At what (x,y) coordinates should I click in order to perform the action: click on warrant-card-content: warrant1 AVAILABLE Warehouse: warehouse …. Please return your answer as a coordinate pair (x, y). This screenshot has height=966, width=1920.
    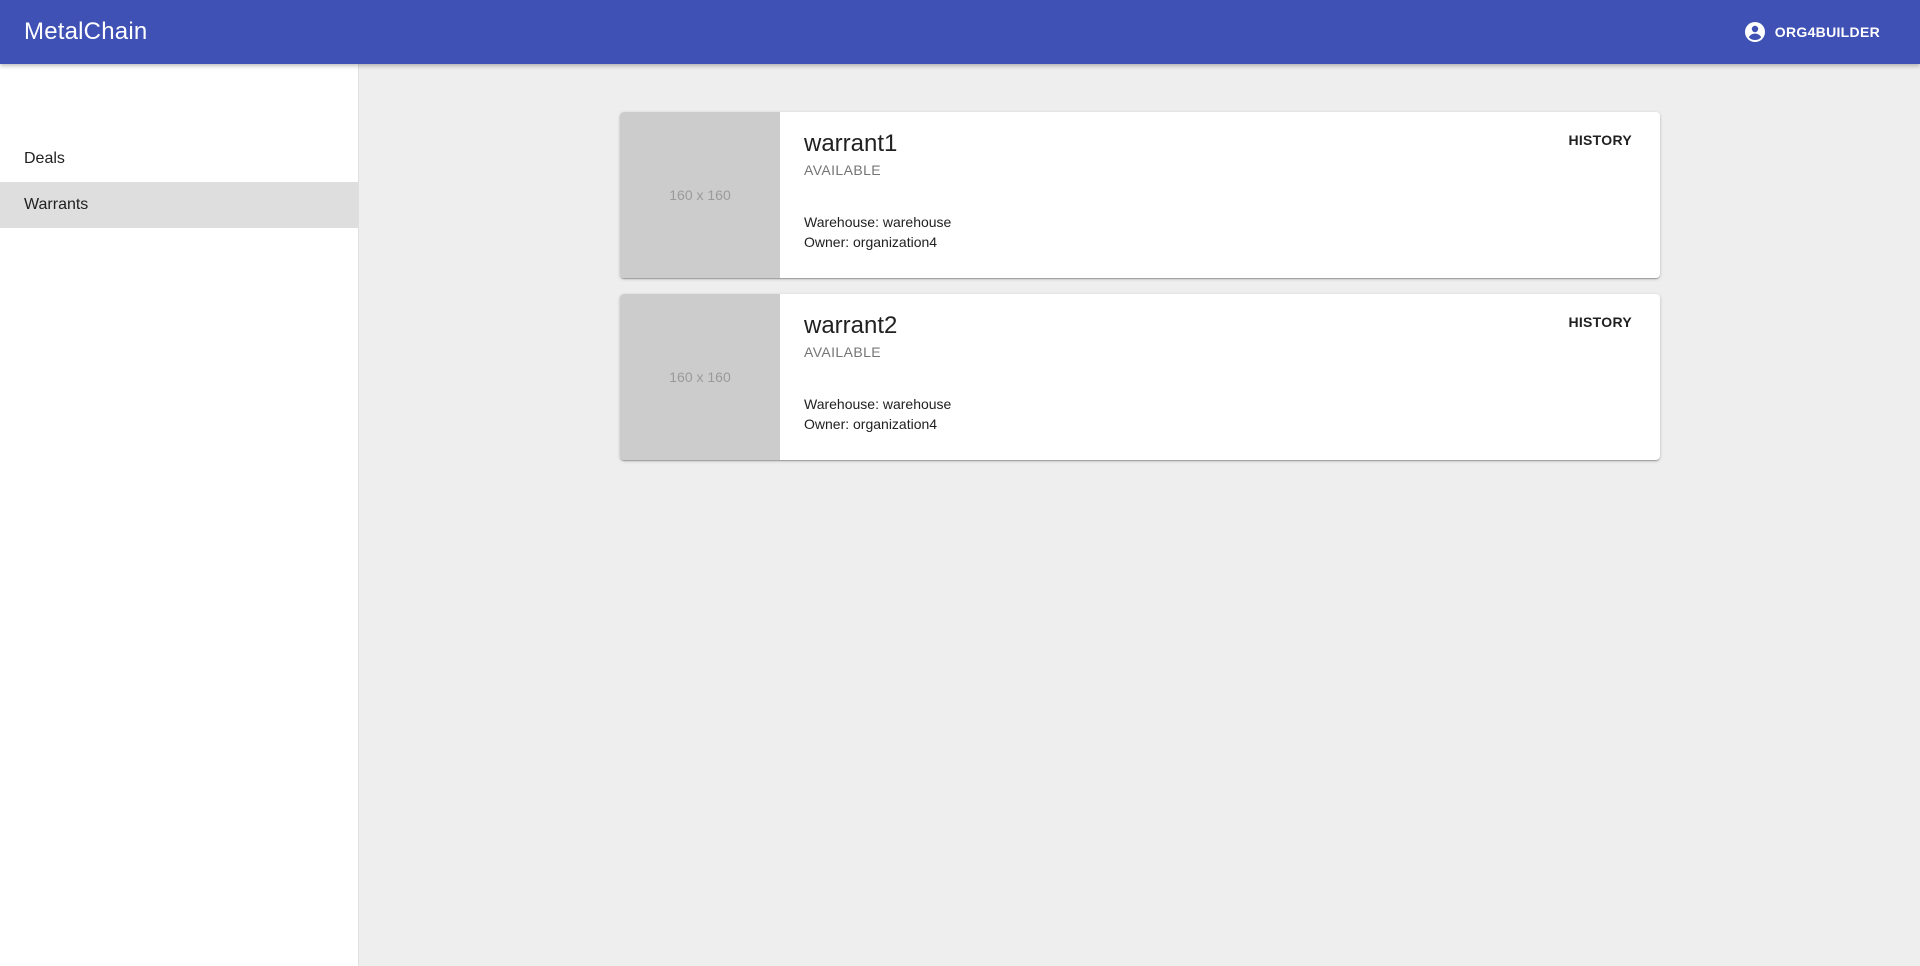
    Looking at the image, I should click on (1232, 195).